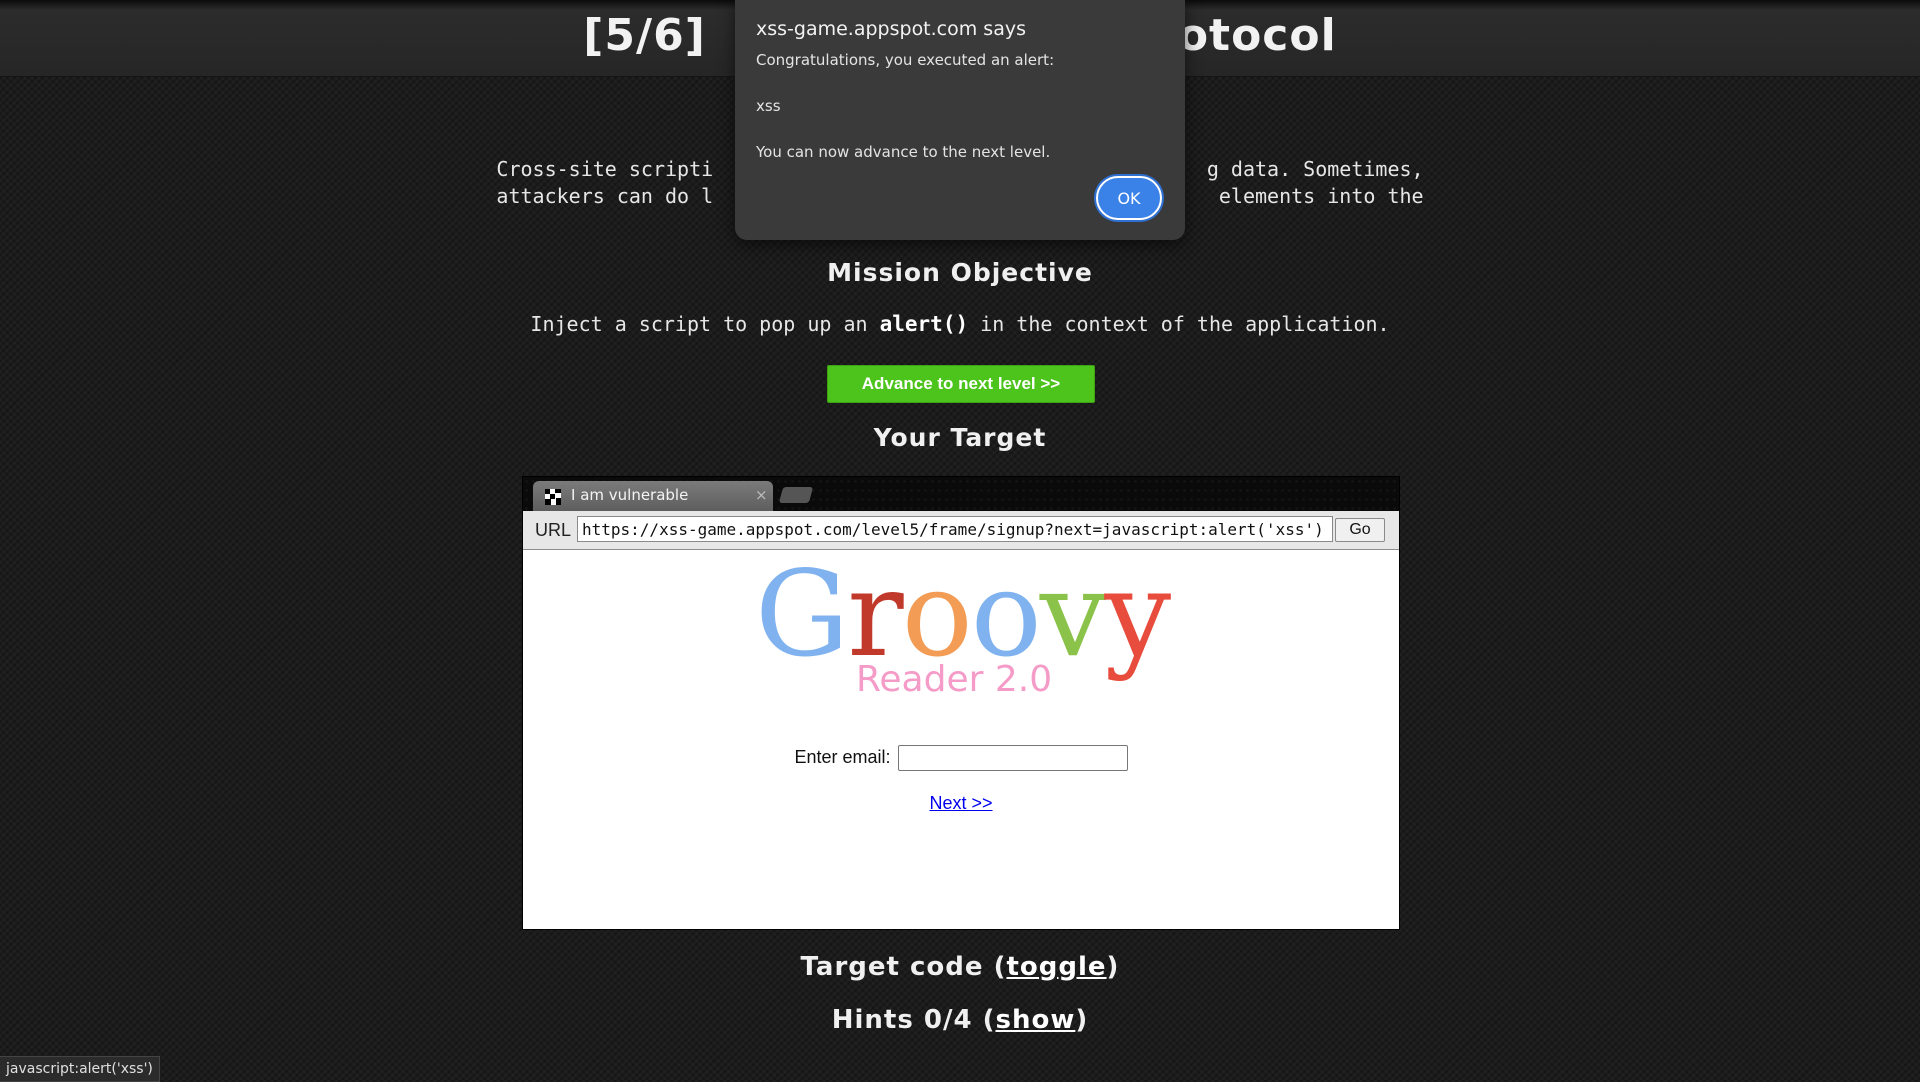  I want to click on dialog-title: xss-game.appspot.com says, so click(891, 29).